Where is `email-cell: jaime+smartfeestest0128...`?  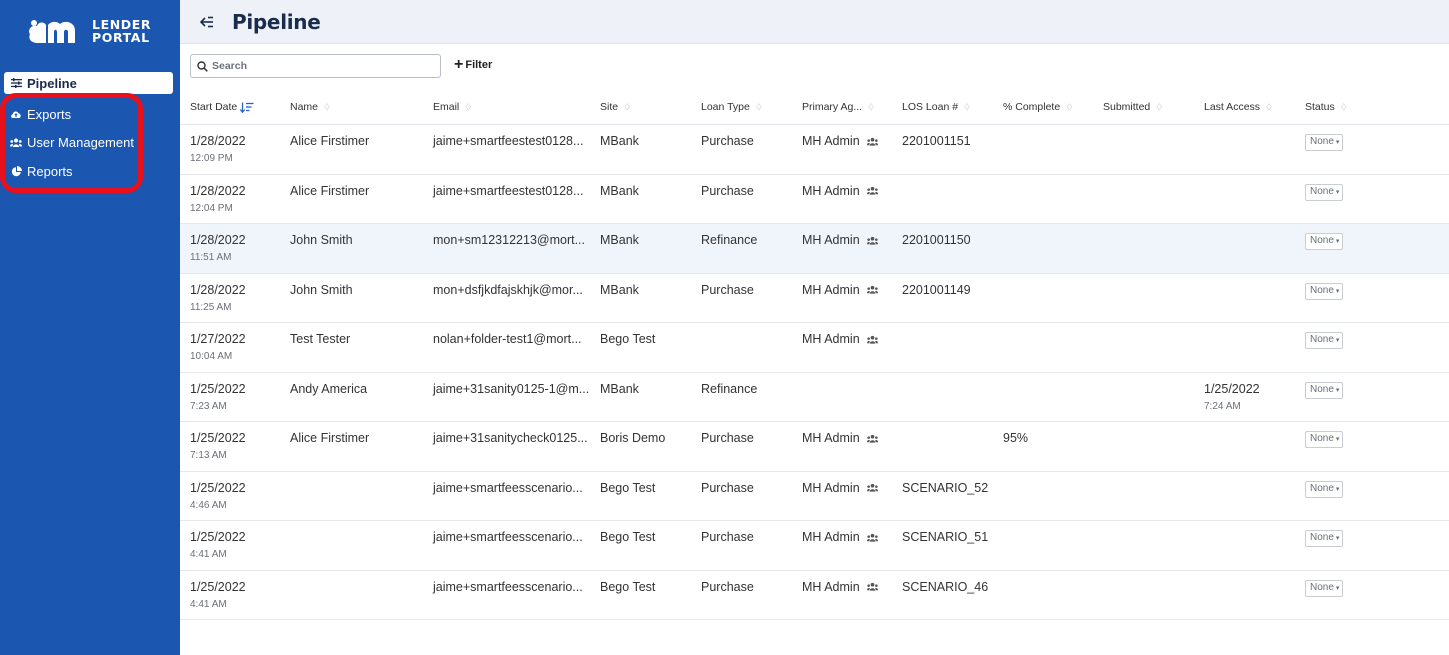
email-cell: jaime+smartfeestest0128... is located at coordinates (508, 191).